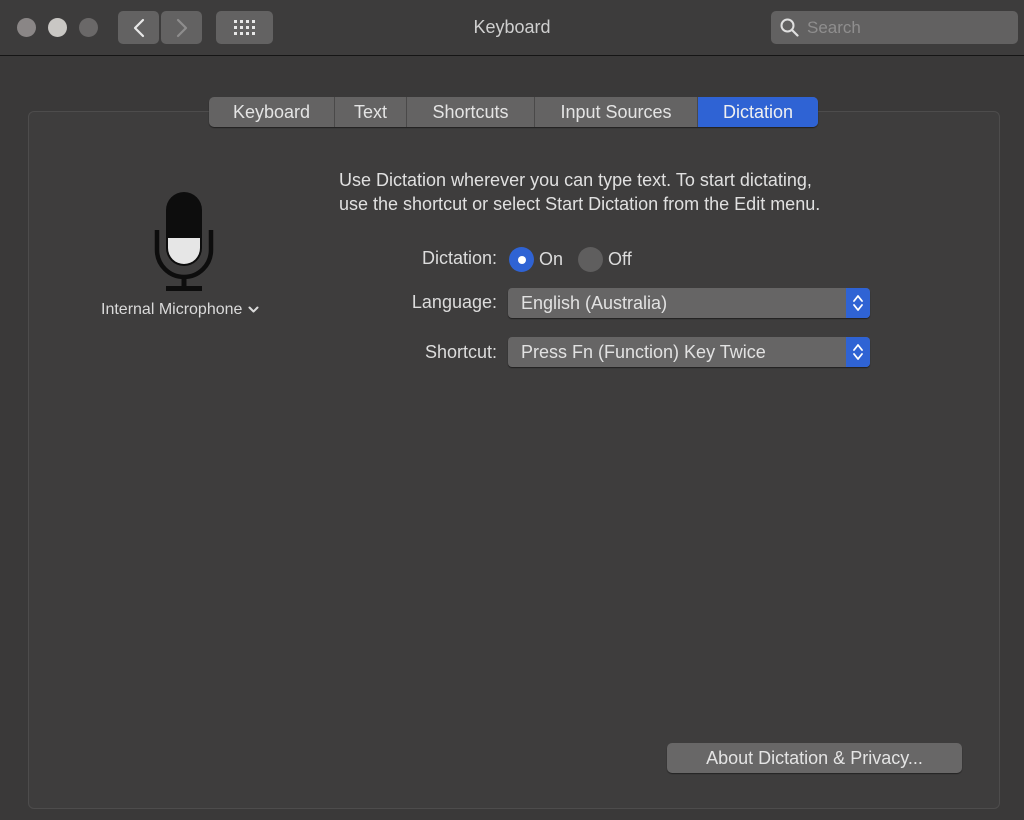 The image size is (1024, 820). What do you see at coordinates (272, 112) in the screenshot?
I see `tab-keyboard: Keyboard` at bounding box center [272, 112].